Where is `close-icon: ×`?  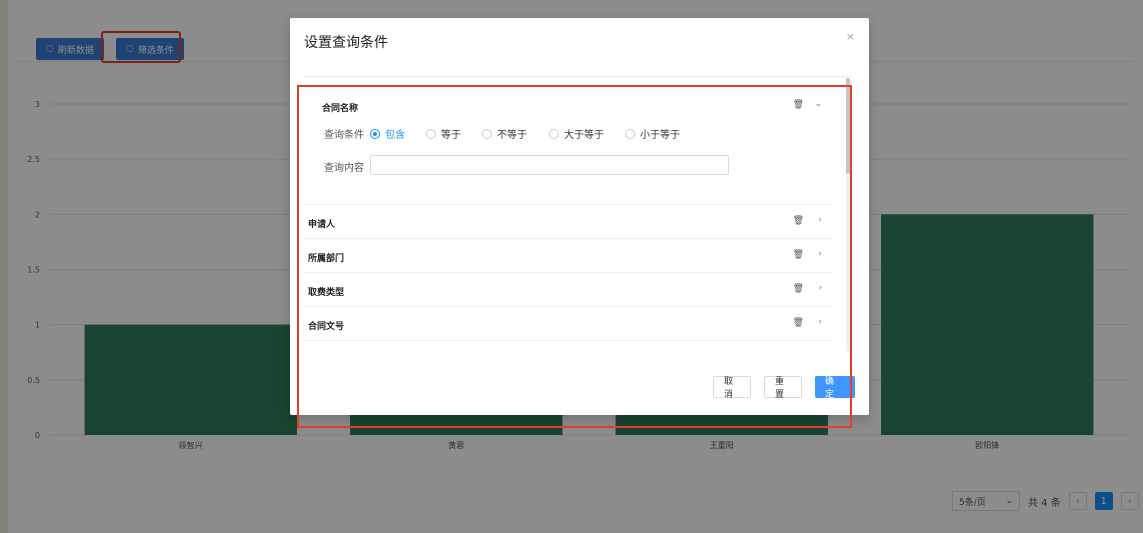
close-icon: × is located at coordinates (850, 36).